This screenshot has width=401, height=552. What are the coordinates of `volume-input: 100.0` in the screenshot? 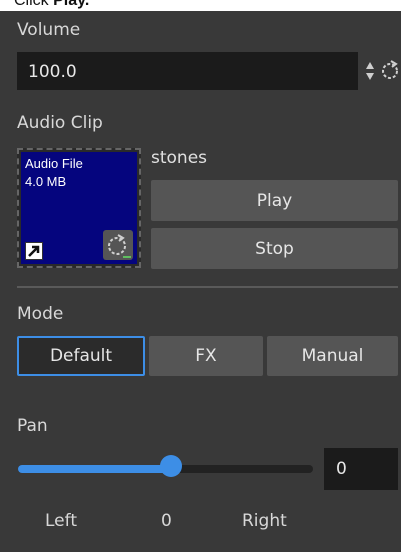 It's located at (187, 71).